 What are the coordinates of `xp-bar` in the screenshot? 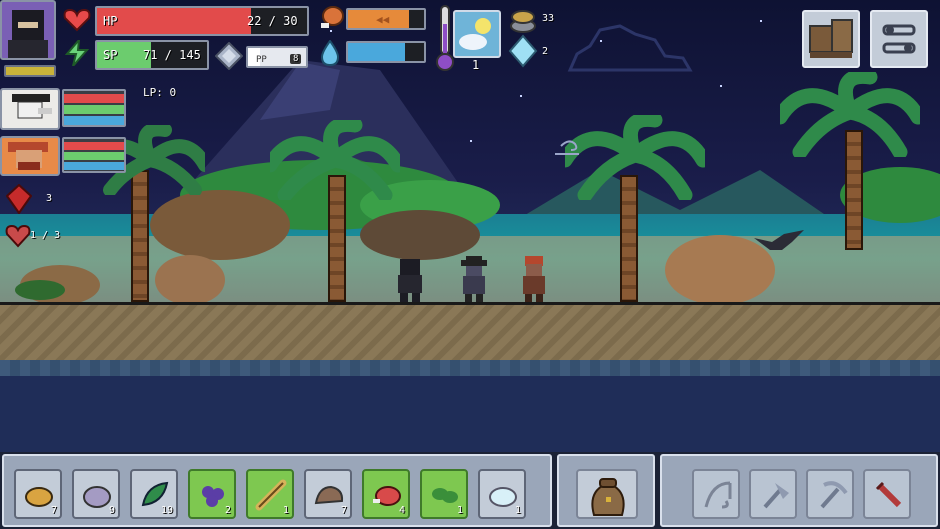 It's located at (30, 71).